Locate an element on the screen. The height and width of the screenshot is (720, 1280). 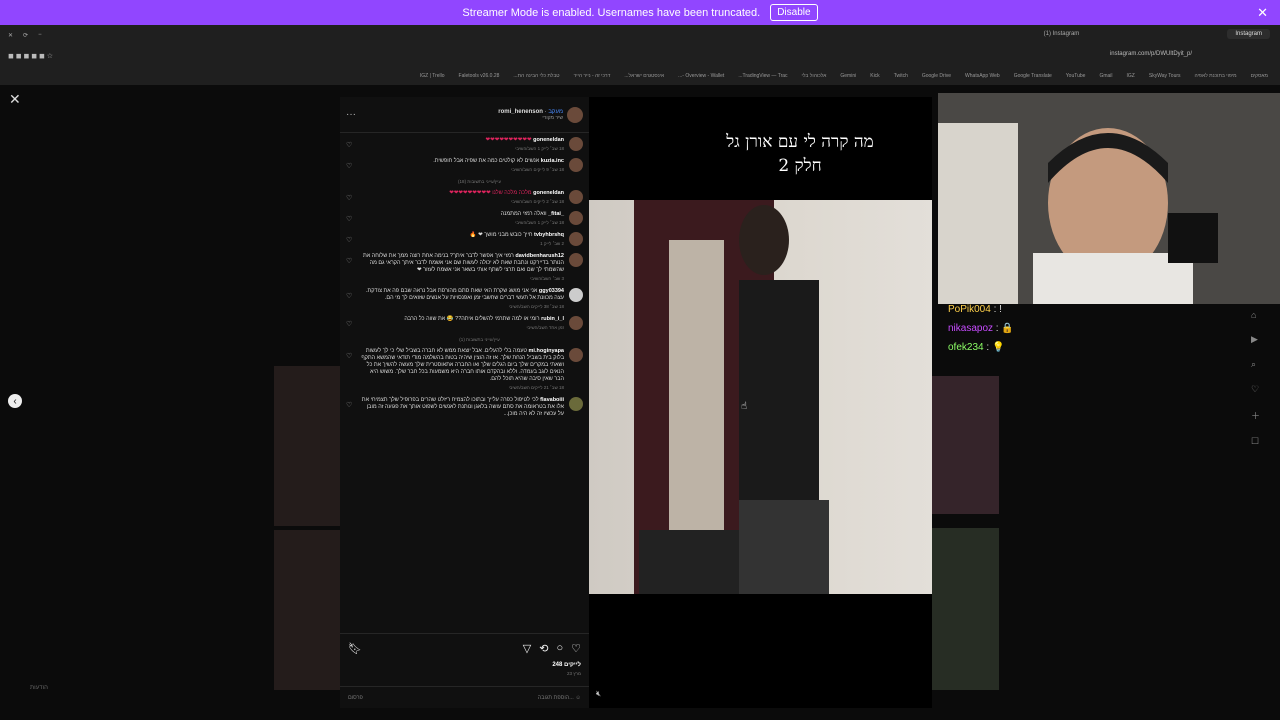
repost-icon: ⟲ is located at coordinates (543, 648).